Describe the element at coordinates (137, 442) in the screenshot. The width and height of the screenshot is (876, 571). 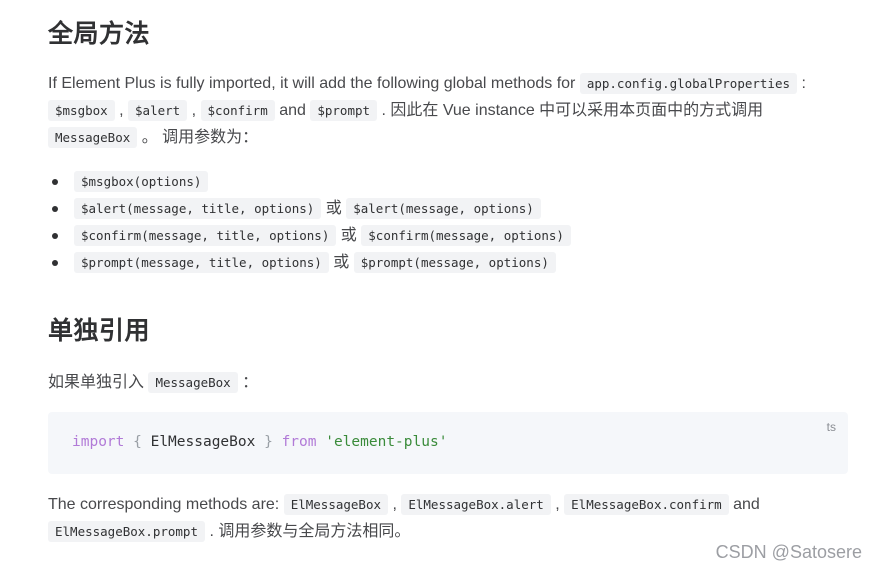
I see `code-punctuation: {` at that location.